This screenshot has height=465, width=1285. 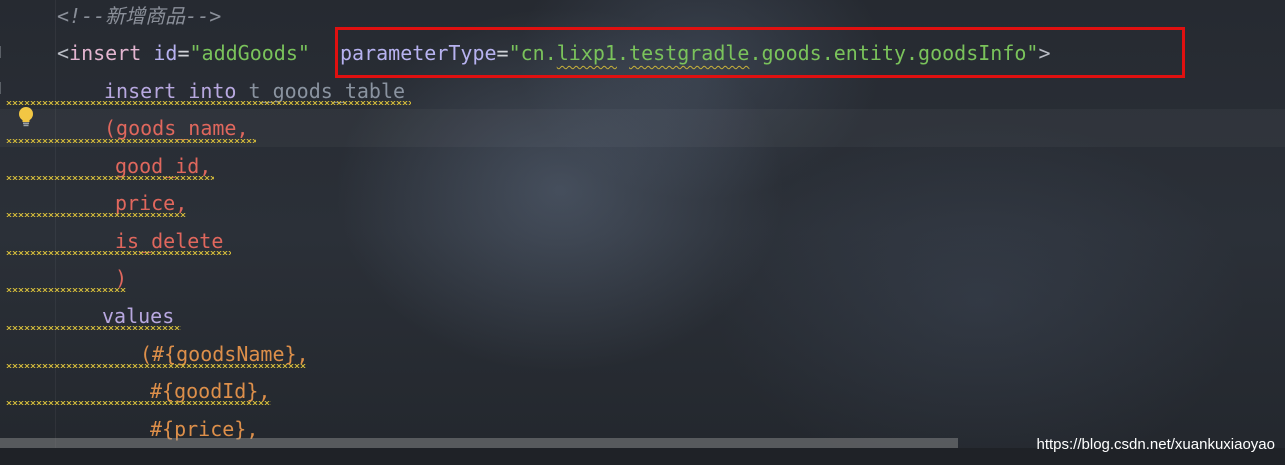 What do you see at coordinates (327, 91) in the screenshot?
I see `table-name: t_goods_table` at bounding box center [327, 91].